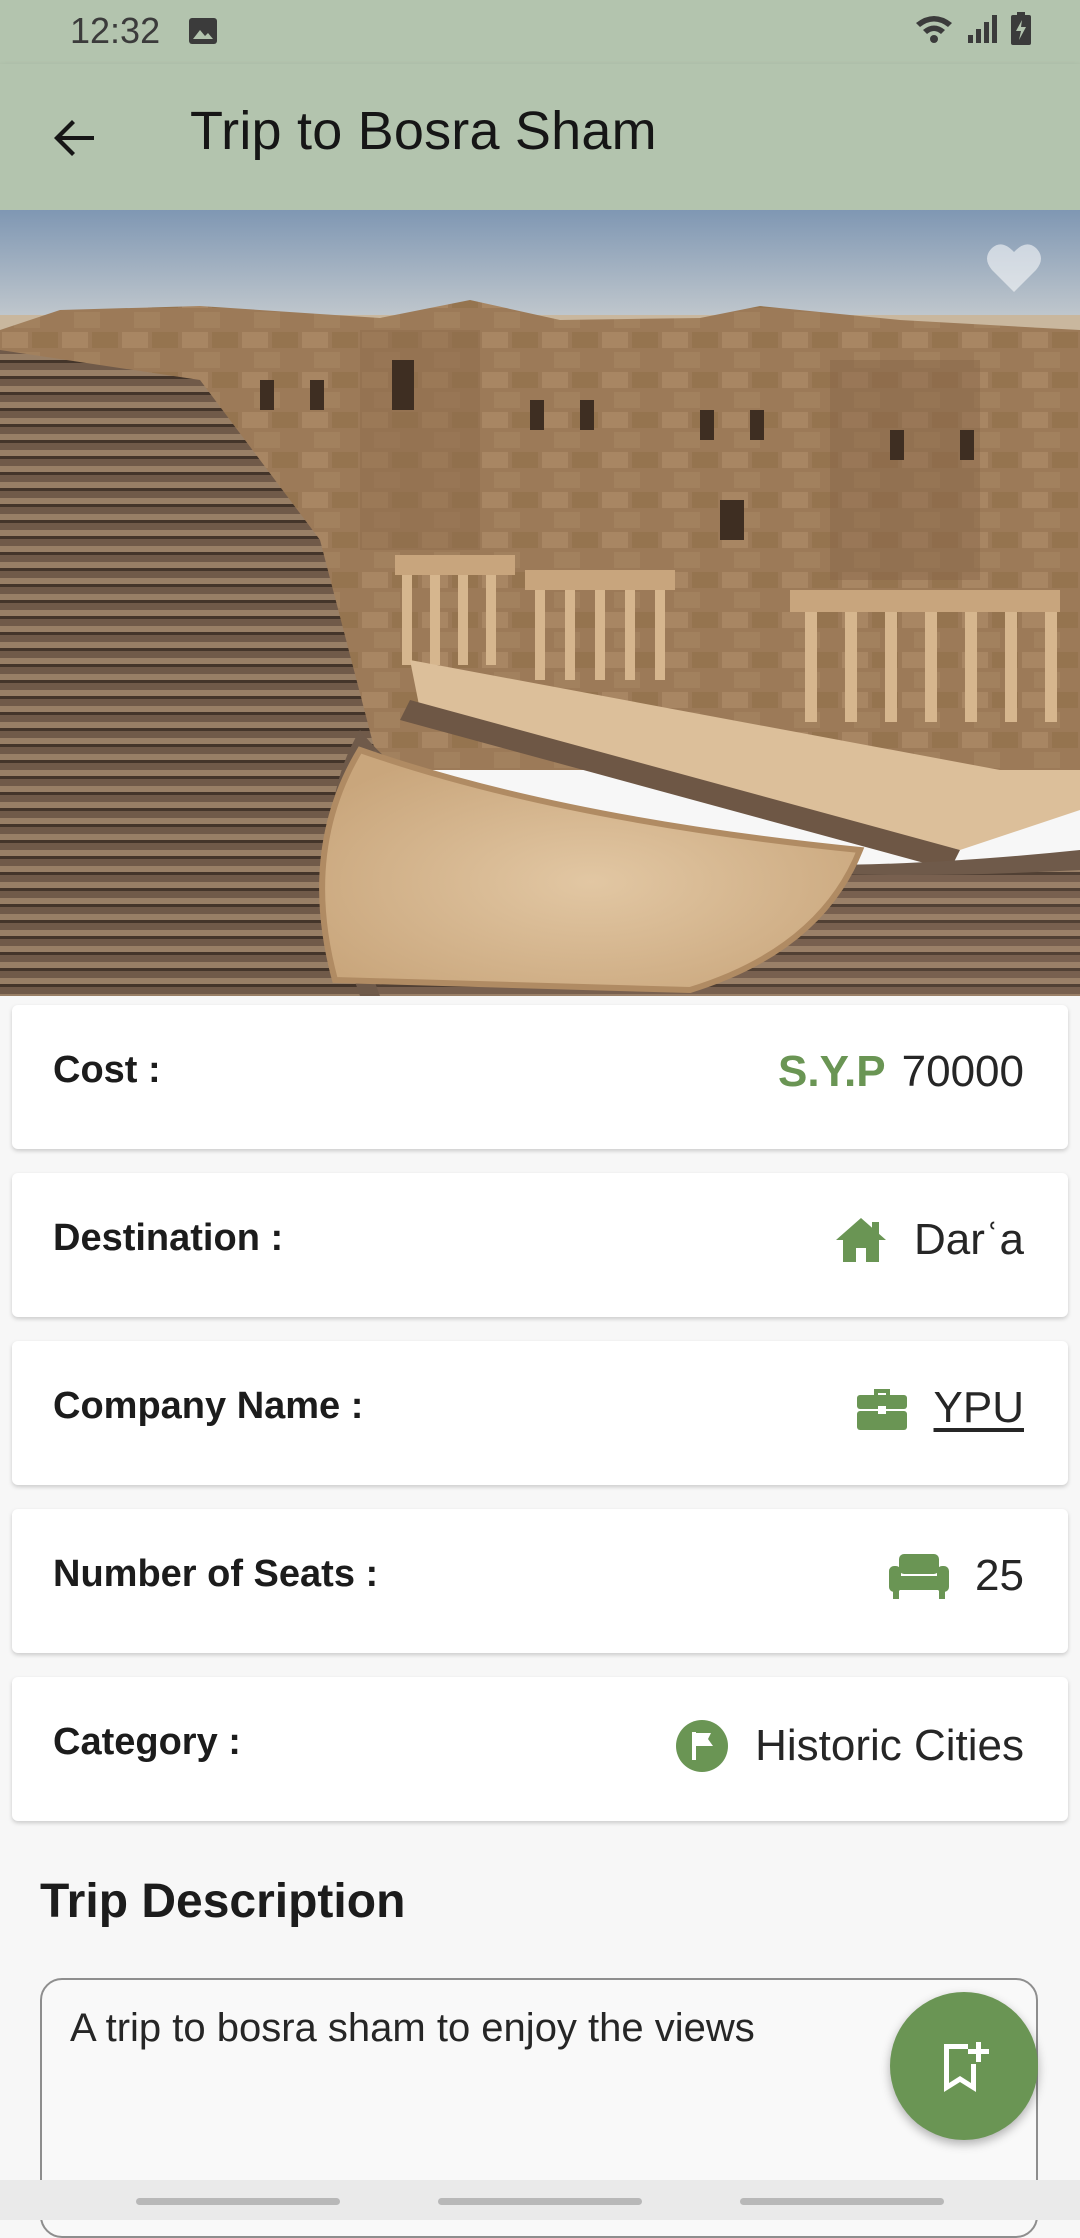 Image resolution: width=1080 pixels, height=2238 pixels. What do you see at coordinates (540, 1245) in the screenshot?
I see `destination-card: Destination : Darʿa` at bounding box center [540, 1245].